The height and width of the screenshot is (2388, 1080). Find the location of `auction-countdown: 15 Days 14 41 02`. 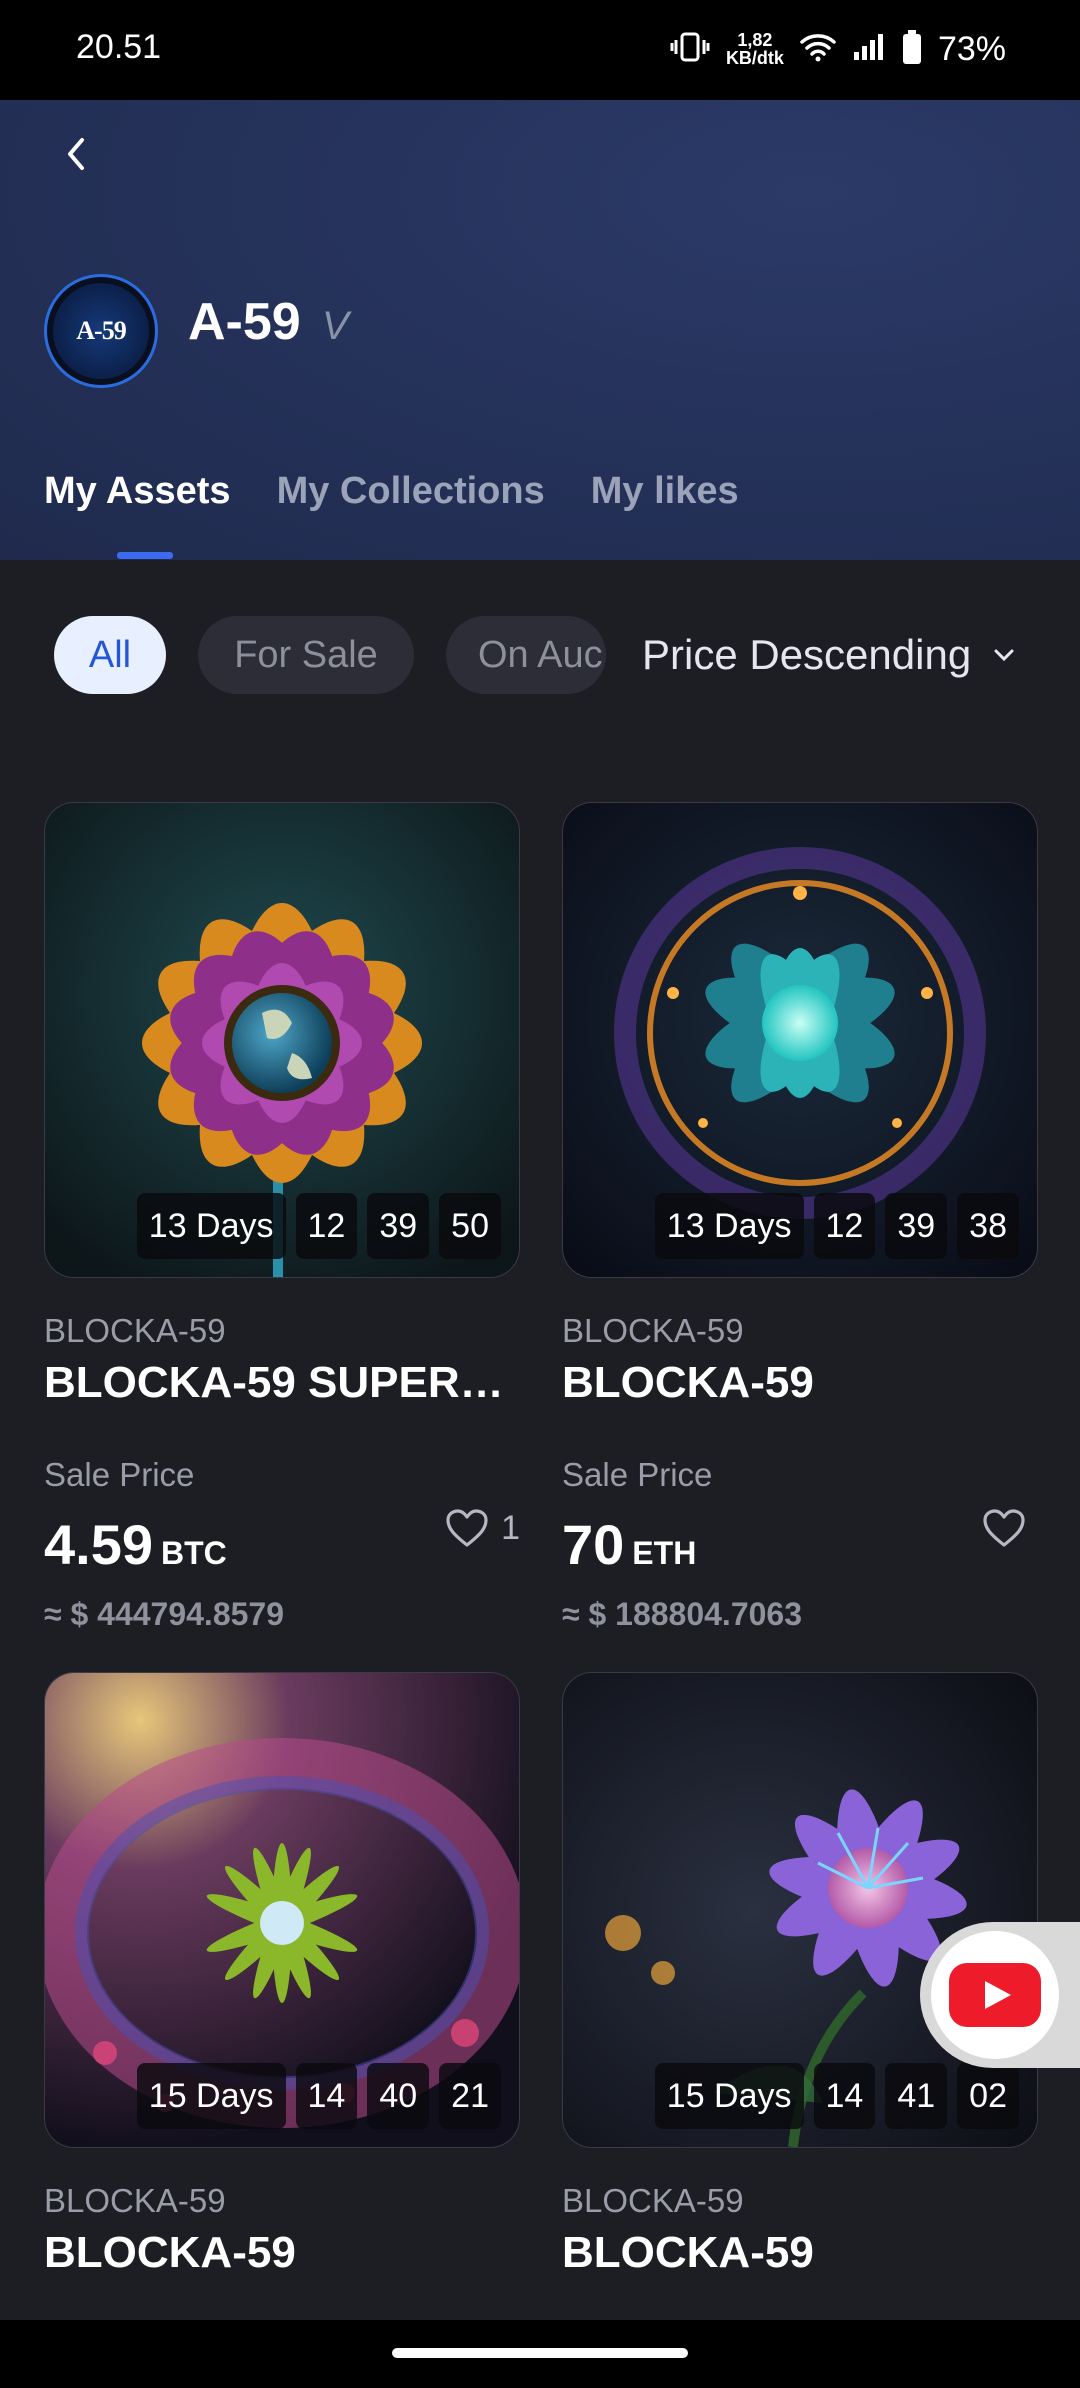

auction-countdown: 15 Days 14 41 02 is located at coordinates (836, 2096).